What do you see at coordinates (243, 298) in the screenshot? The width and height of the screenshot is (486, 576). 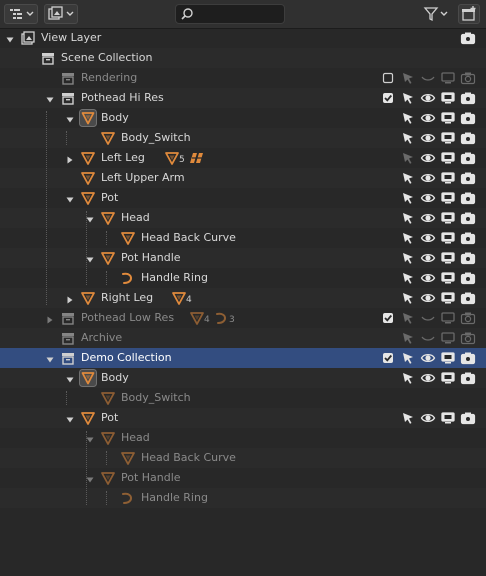 I see `tree-row-right-leg: Right Leg 4` at bounding box center [243, 298].